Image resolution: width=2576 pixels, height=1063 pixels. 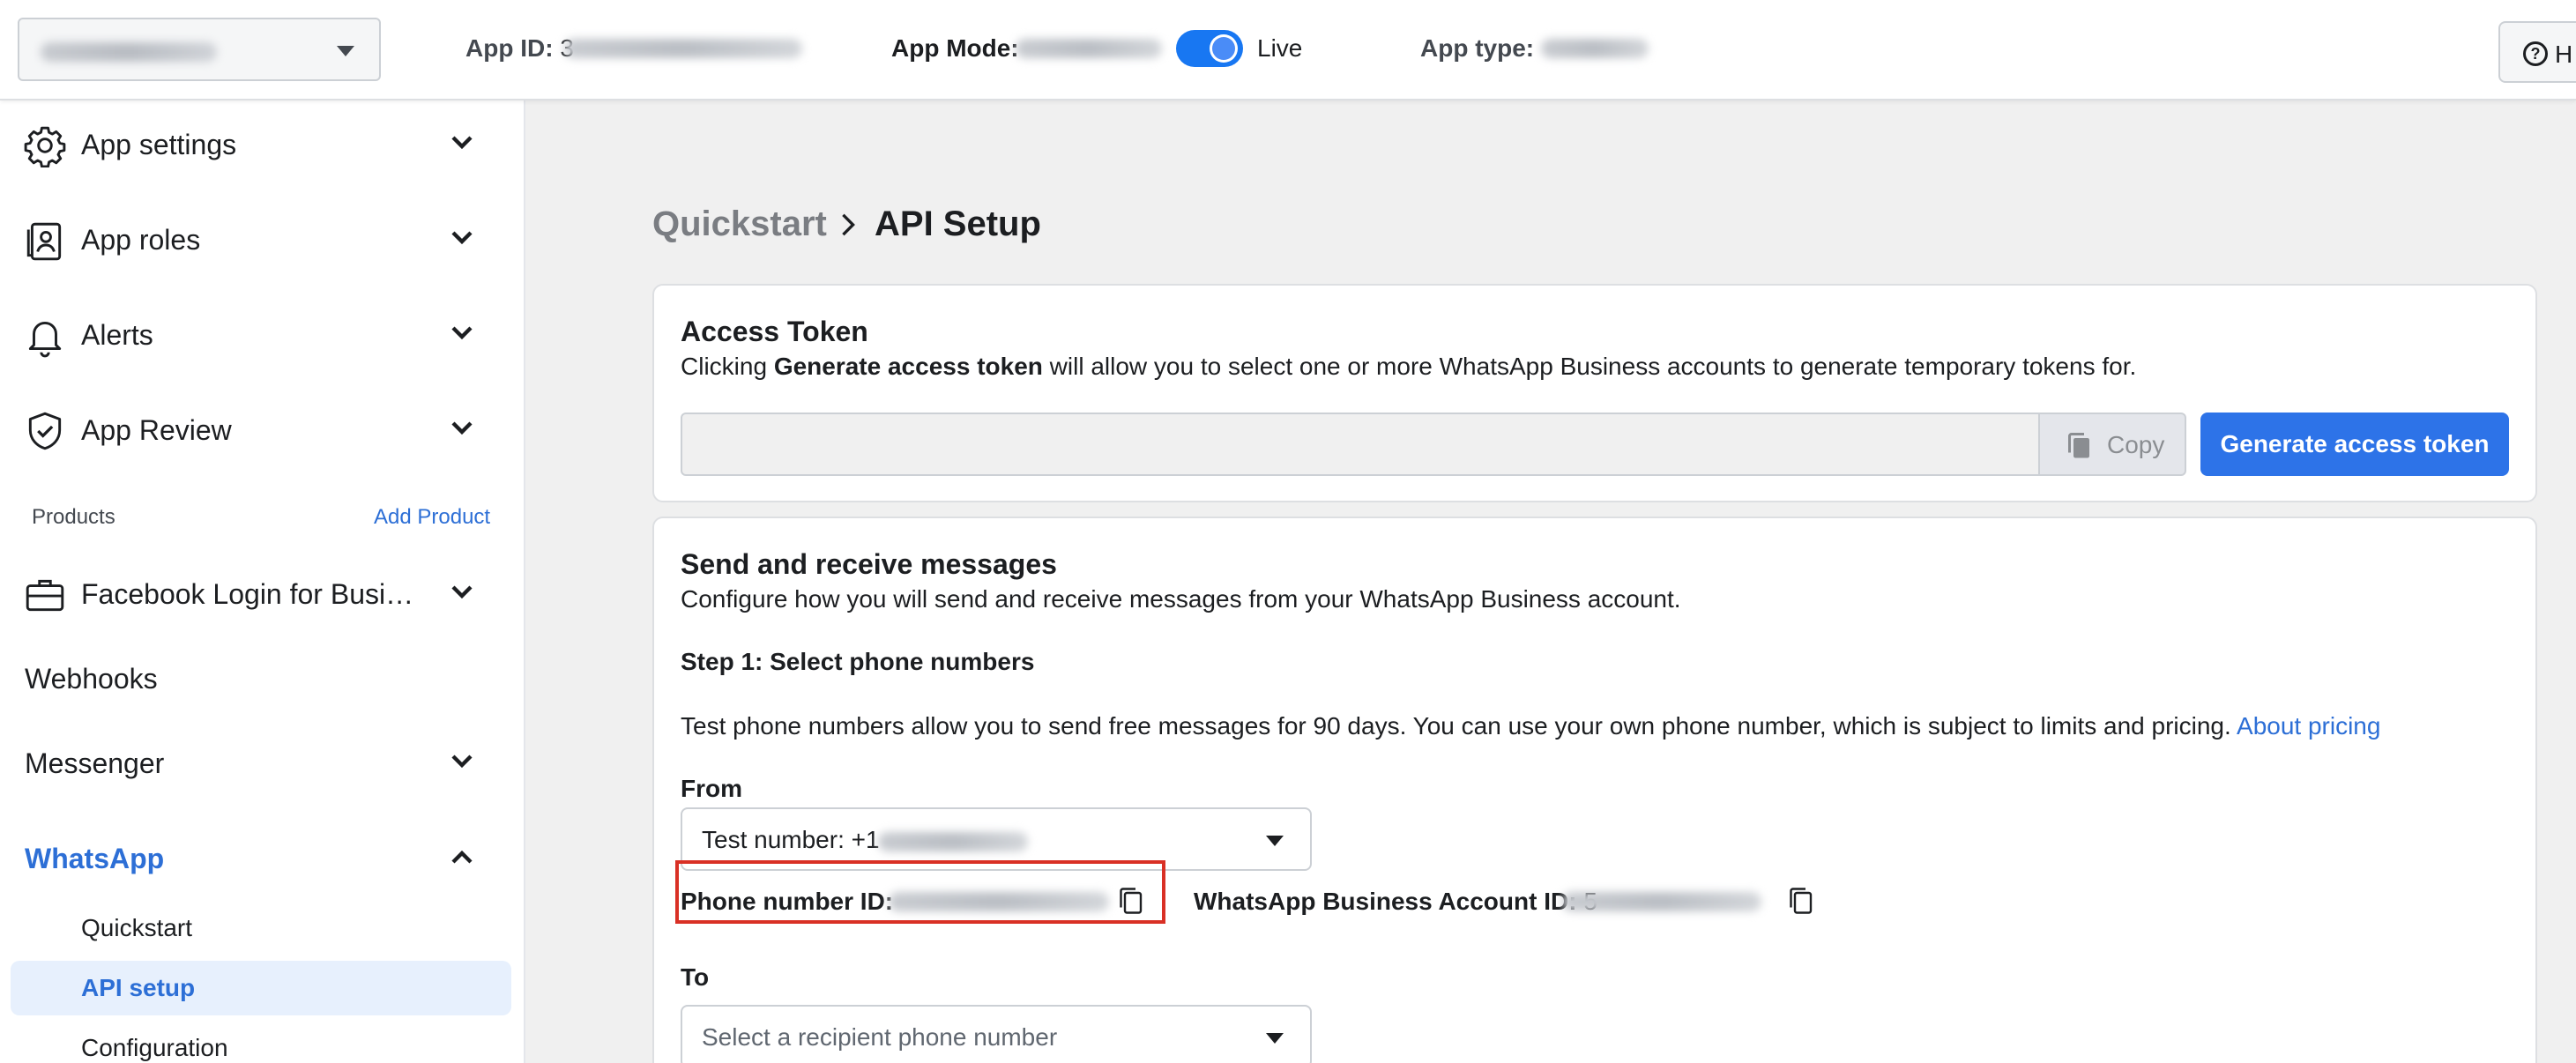 I want to click on help-button: ? H, so click(x=2537, y=52).